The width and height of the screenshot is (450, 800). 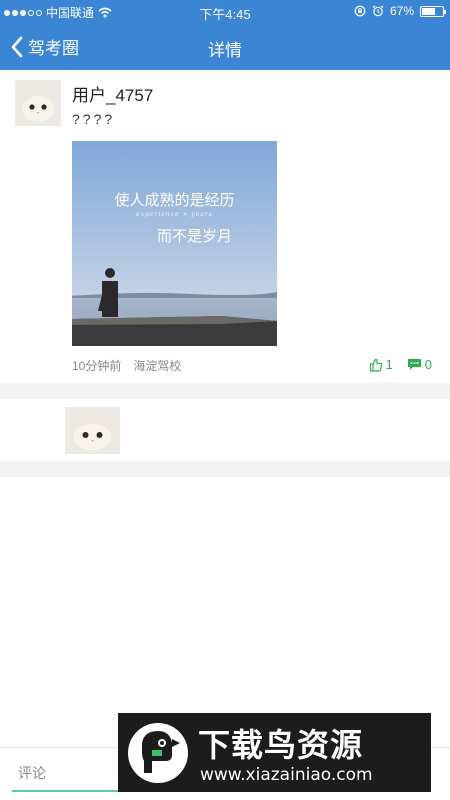 I want to click on like-count: 1, so click(x=389, y=364).